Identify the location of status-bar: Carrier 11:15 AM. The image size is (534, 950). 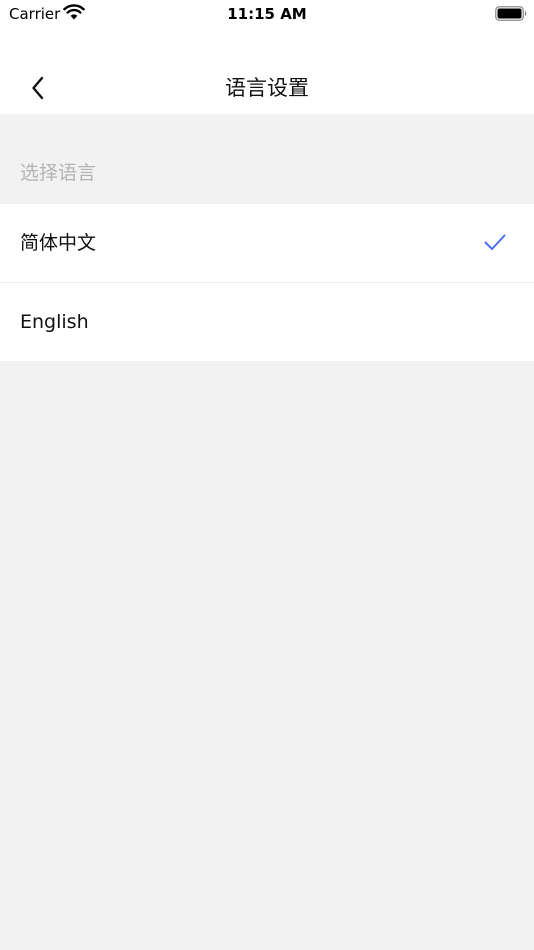
(267, 14).